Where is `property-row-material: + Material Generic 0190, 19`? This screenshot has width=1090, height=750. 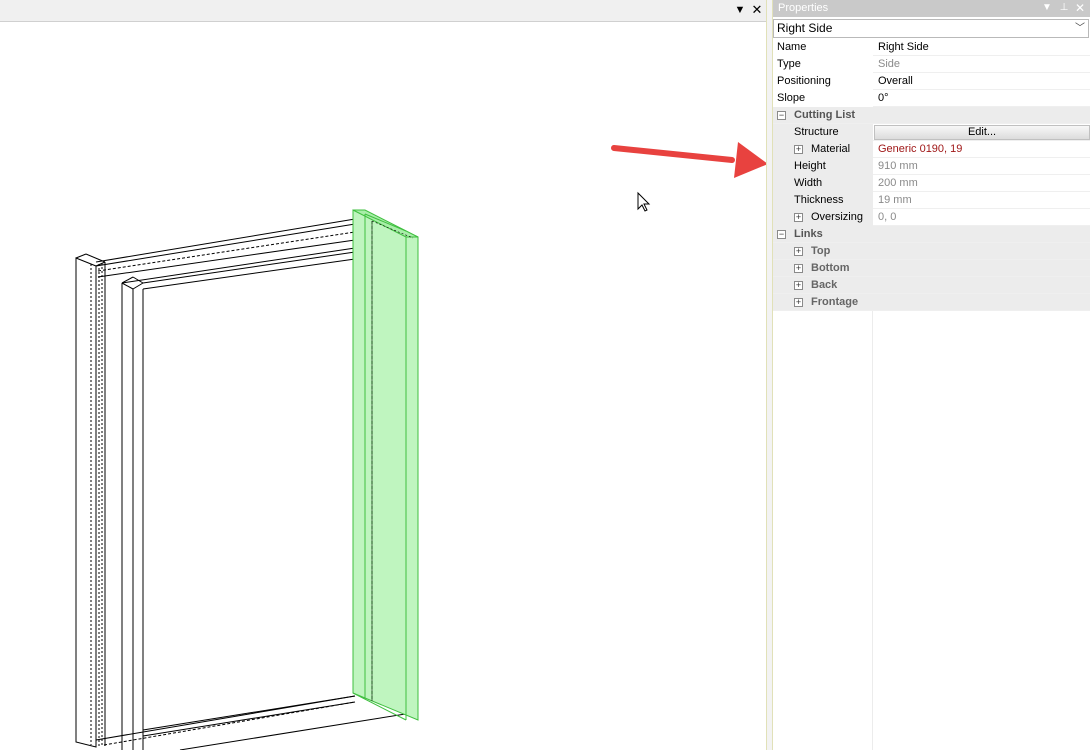 property-row-material: + Material Generic 0190, 19 is located at coordinates (931, 149).